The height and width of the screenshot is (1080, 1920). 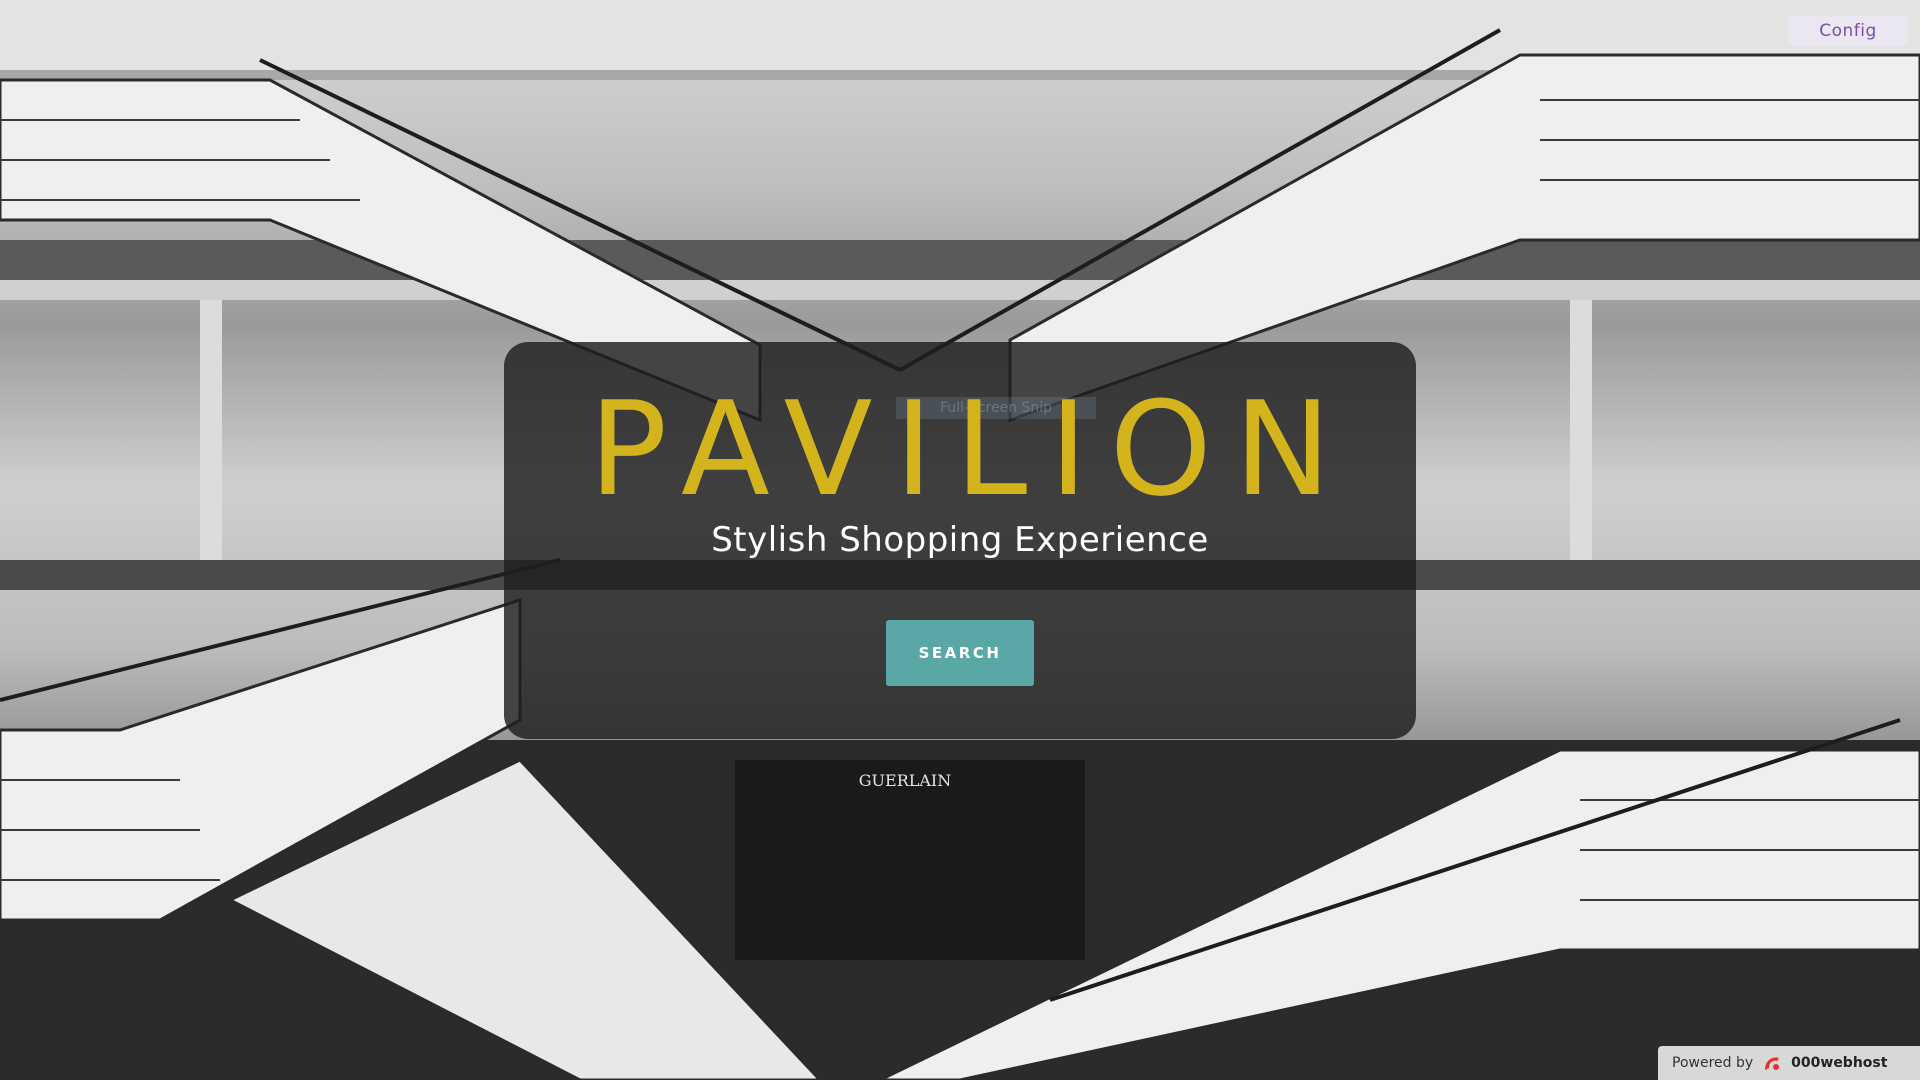 I want to click on search-button: SEARCH, so click(x=960, y=653).